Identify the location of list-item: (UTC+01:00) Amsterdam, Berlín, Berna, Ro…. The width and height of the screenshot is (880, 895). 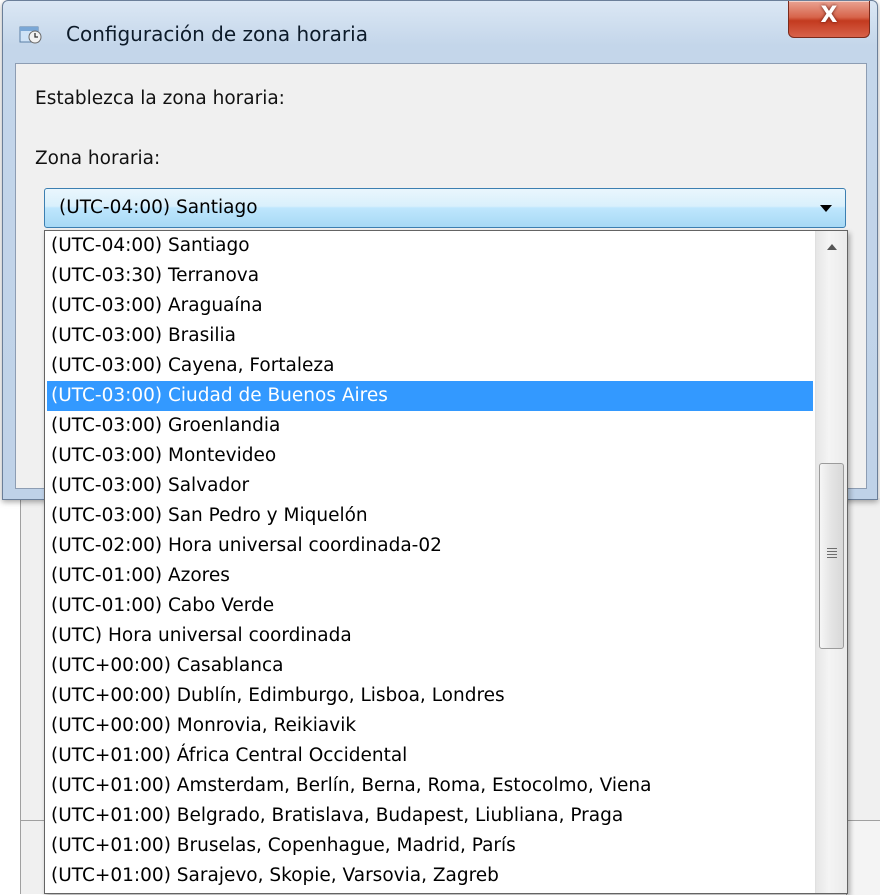
(430, 786).